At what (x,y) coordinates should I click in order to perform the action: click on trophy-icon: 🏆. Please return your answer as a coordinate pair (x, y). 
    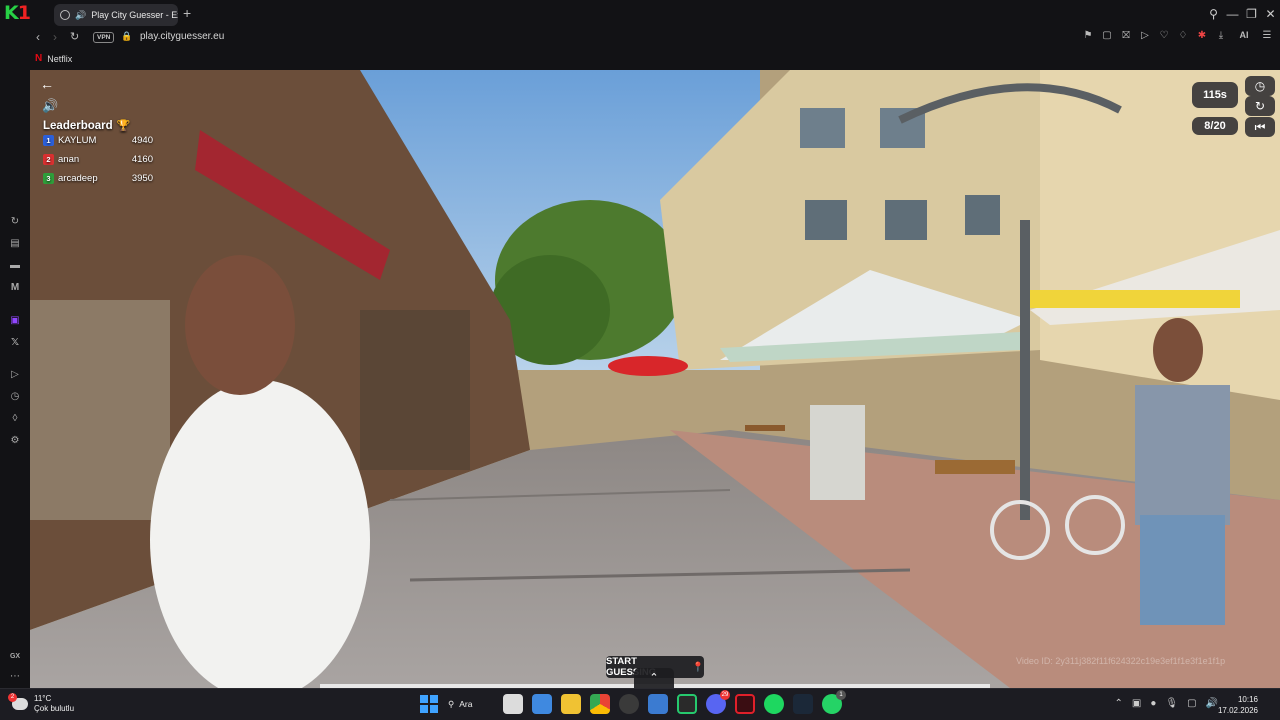
    Looking at the image, I should click on (123, 126).